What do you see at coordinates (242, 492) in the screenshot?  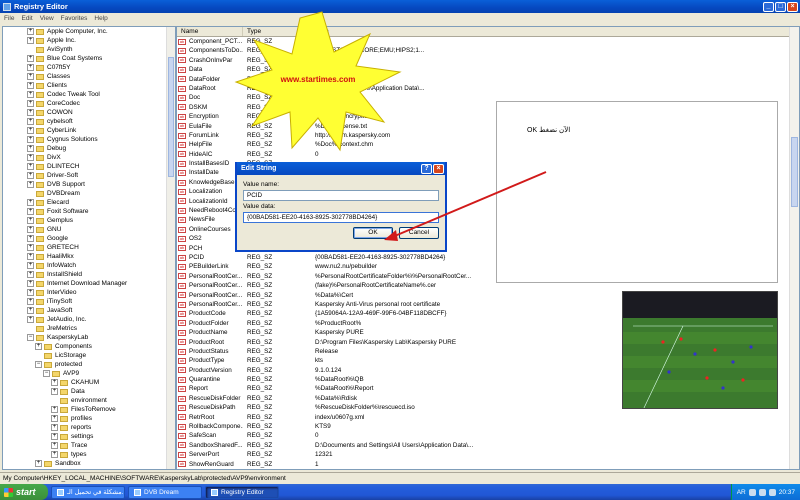 I see `taskbar-button: Registry Editor` at bounding box center [242, 492].